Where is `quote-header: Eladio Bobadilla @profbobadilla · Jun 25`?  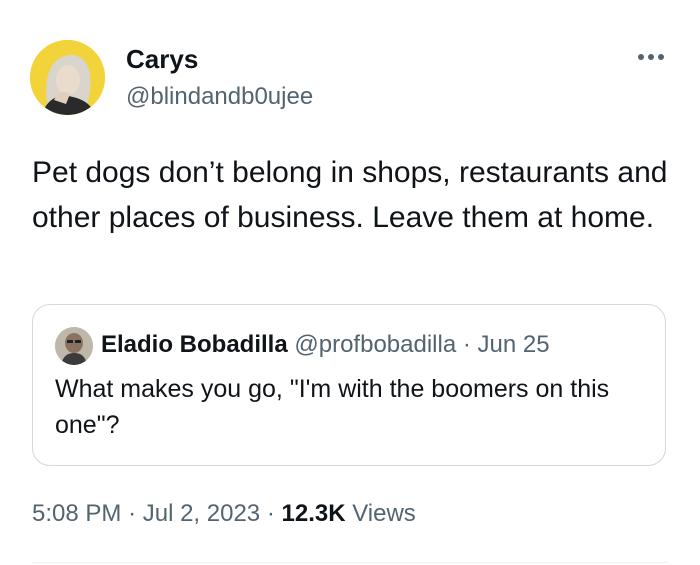
quote-header: Eladio Bobadilla @profbobadilla · Jun 25 is located at coordinates (325, 345).